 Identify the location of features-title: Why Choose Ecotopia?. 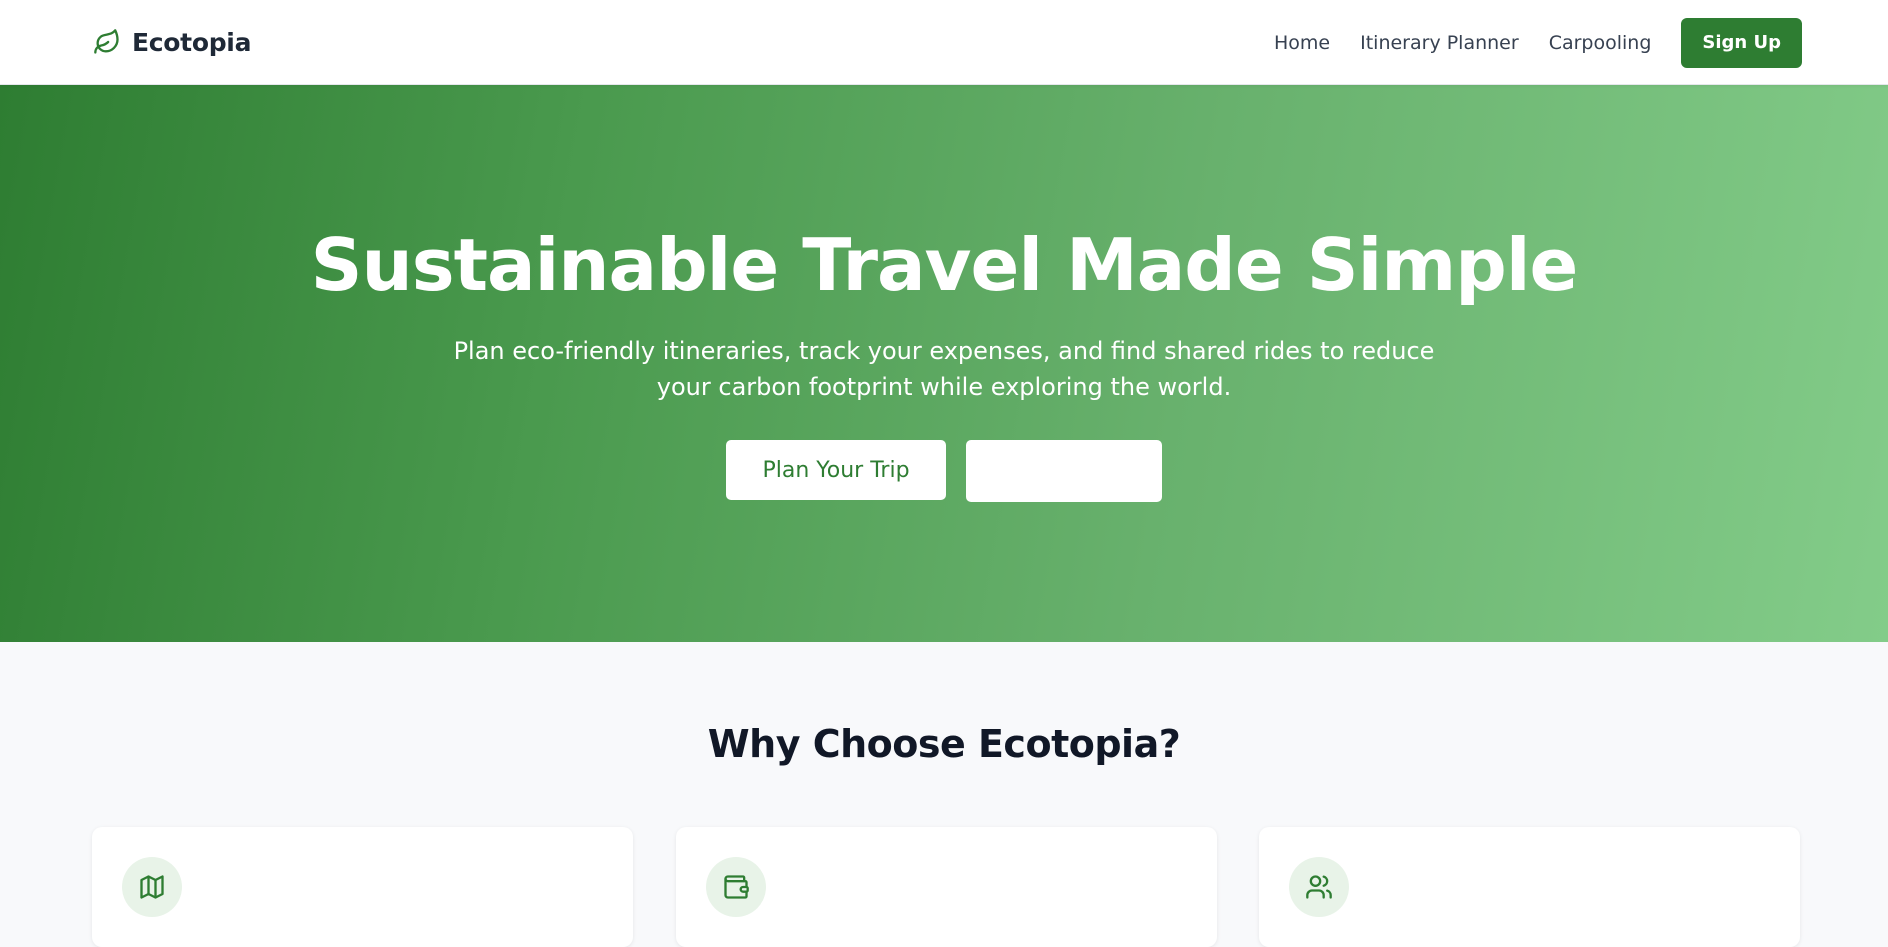
(944, 744).